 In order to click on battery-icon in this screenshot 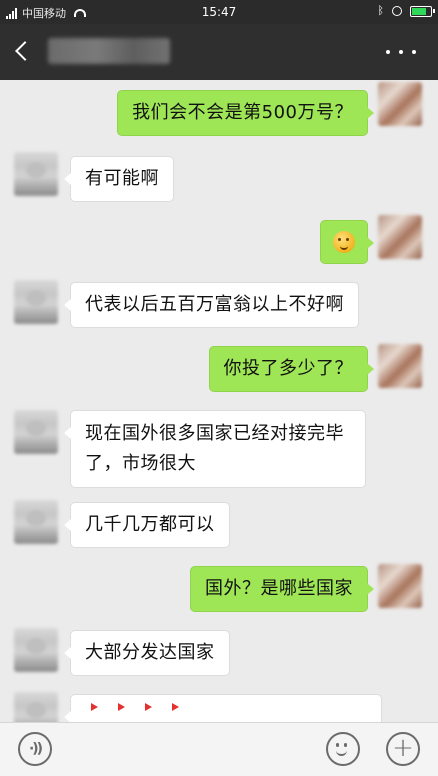, I will do `click(422, 11)`.